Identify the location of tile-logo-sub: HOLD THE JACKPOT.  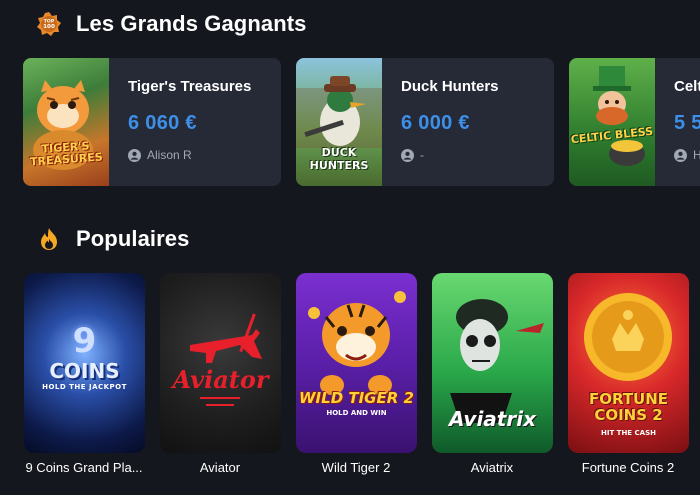
(84, 387).